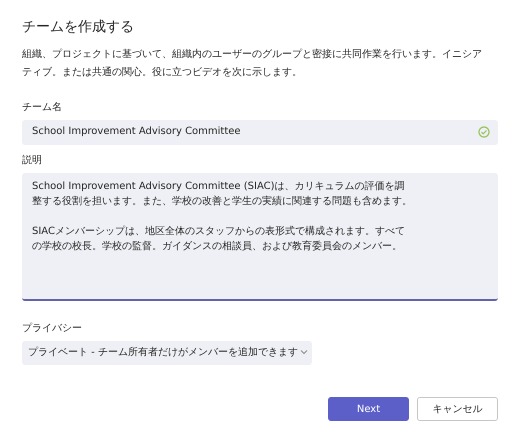 The width and height of the screenshot is (520, 430). Describe the element at coordinates (78, 27) in the screenshot. I see `dialog-title: チームを作成する` at that location.